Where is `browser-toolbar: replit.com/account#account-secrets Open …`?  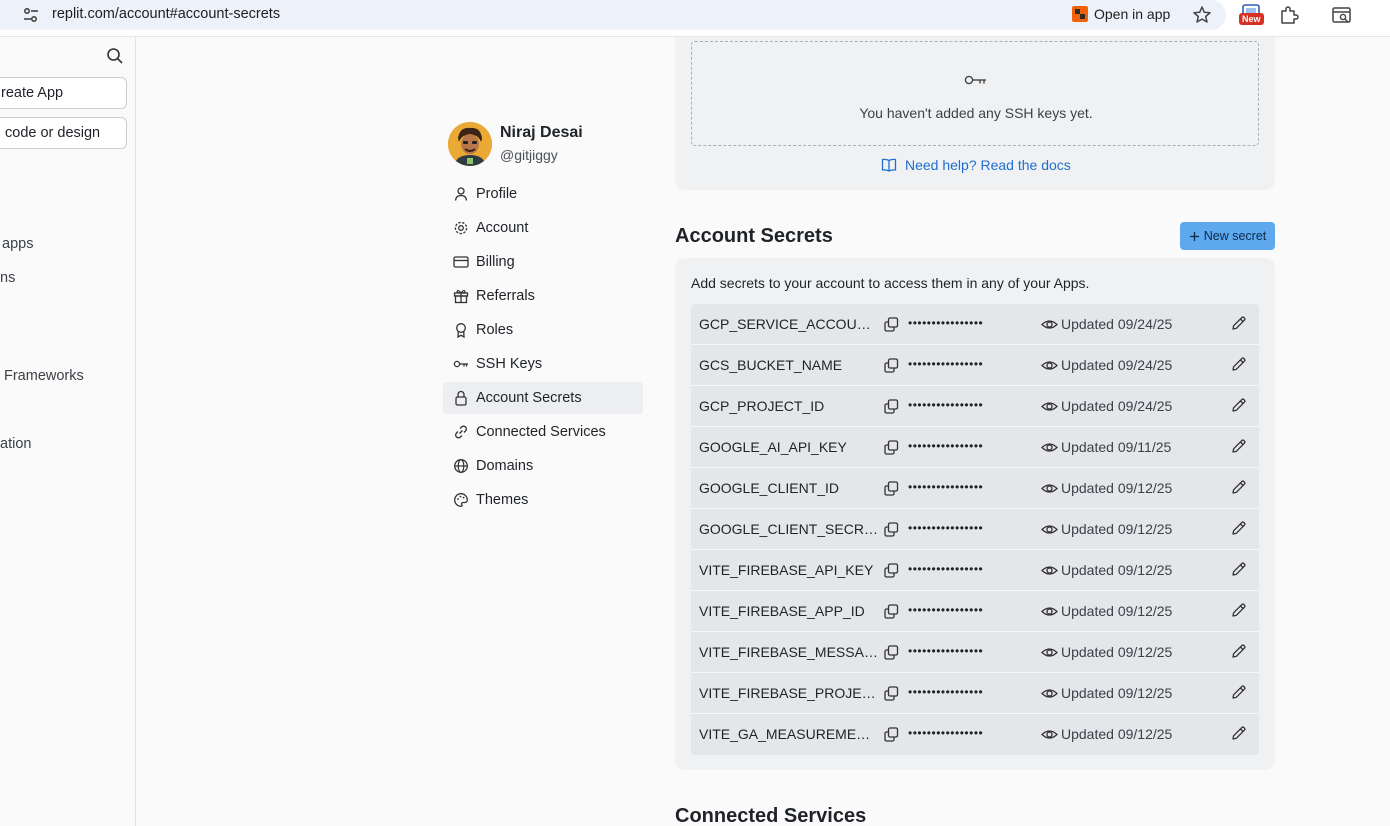
browser-toolbar: replit.com/account#account-secrets Open … is located at coordinates (695, 18).